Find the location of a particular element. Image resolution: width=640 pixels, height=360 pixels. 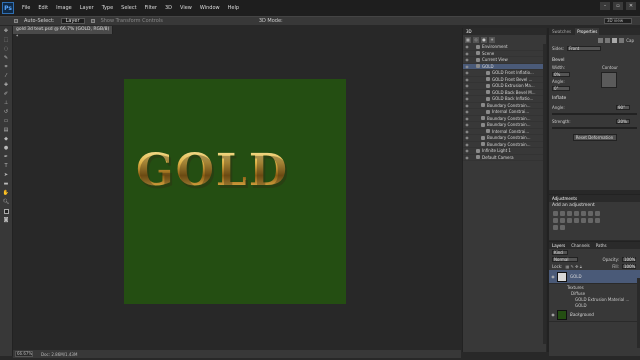

blur-tool-icon: ◆ is located at coordinates (6, 139).